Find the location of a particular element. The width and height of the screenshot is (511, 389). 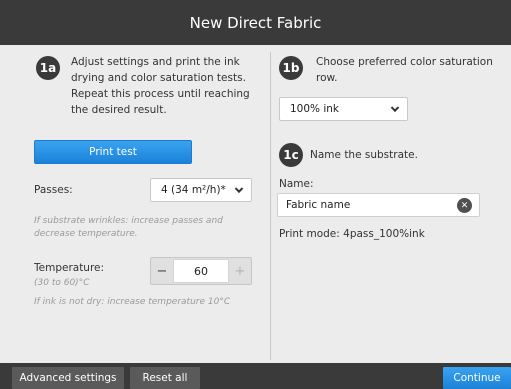

advanced-settings-button: Advanced settings is located at coordinates (68, 378).